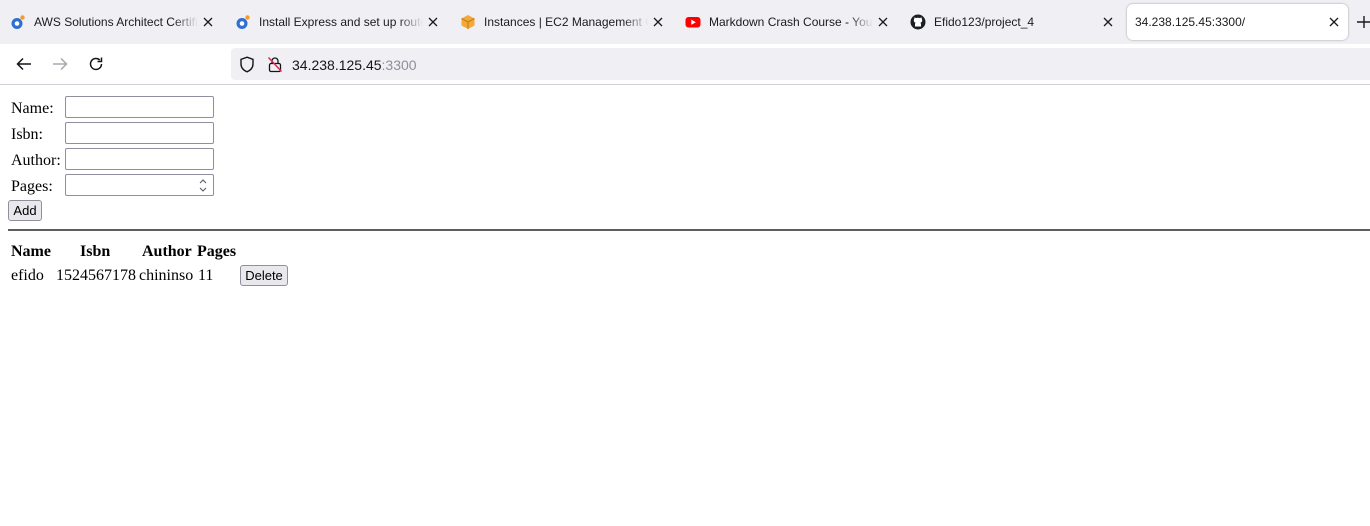  Describe the element at coordinates (918, 22) in the screenshot. I see `github-icon` at that location.